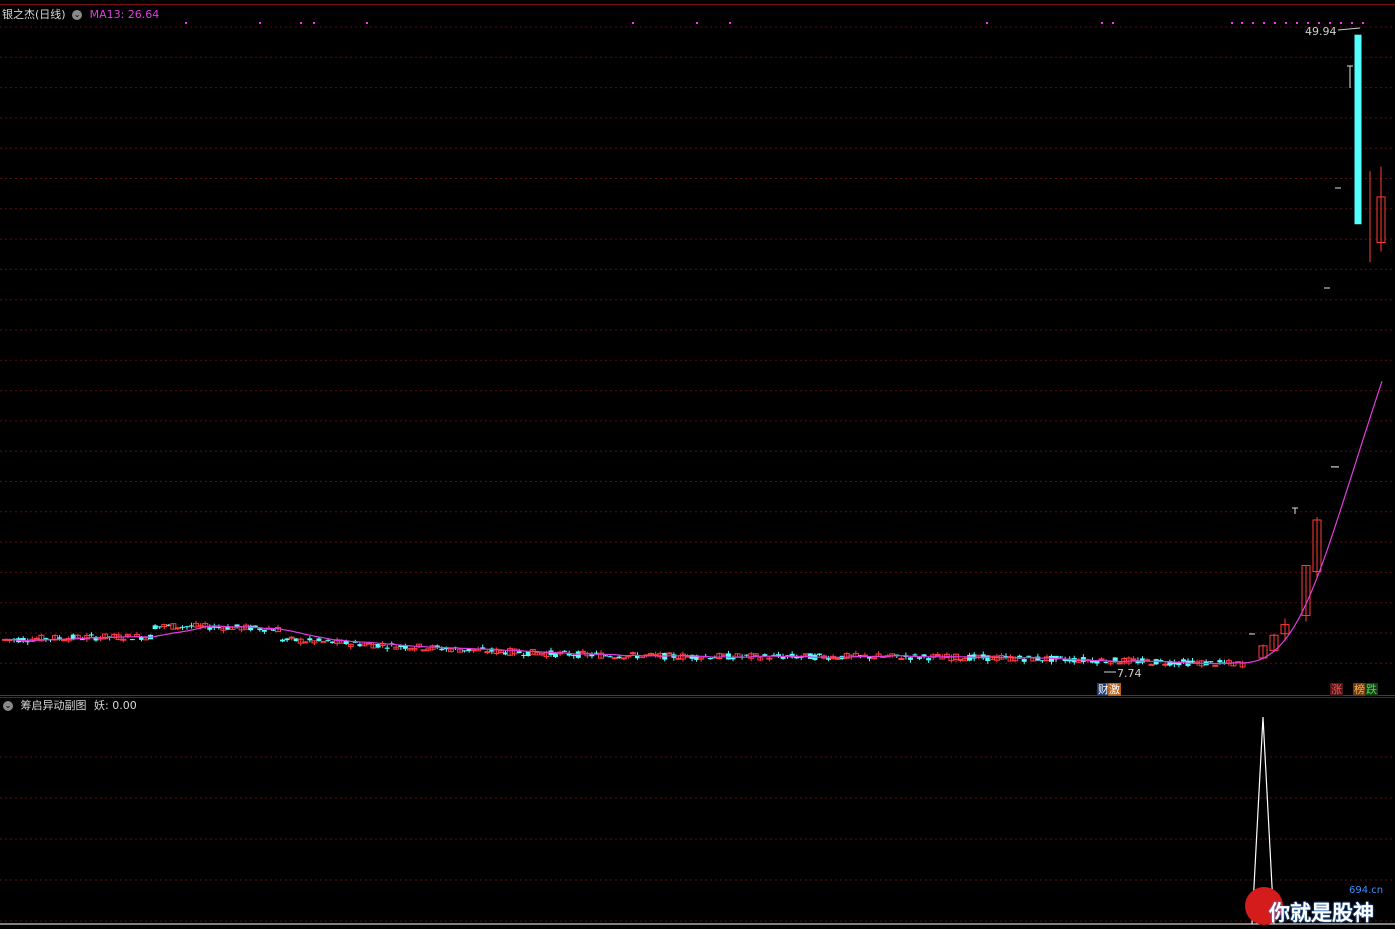 The height and width of the screenshot is (929, 1395). I want to click on recent-candle-body, so click(1358, 129).